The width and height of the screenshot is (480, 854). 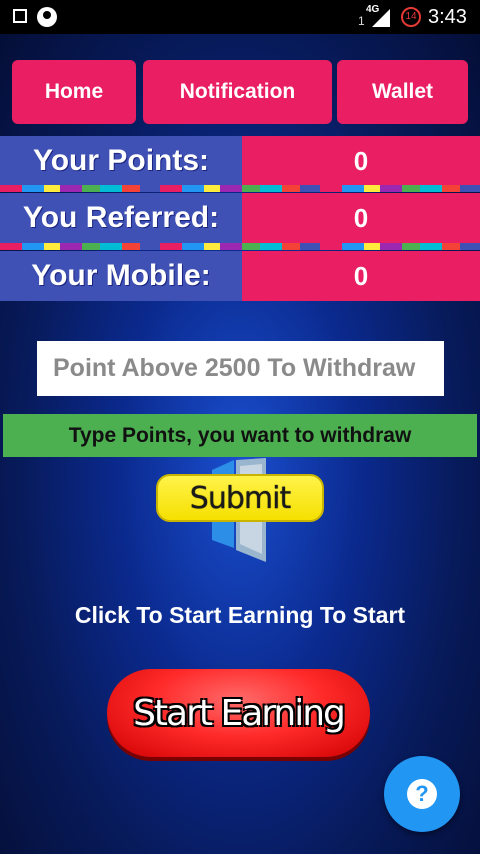 I want to click on referred-value: 0, so click(x=361, y=218).